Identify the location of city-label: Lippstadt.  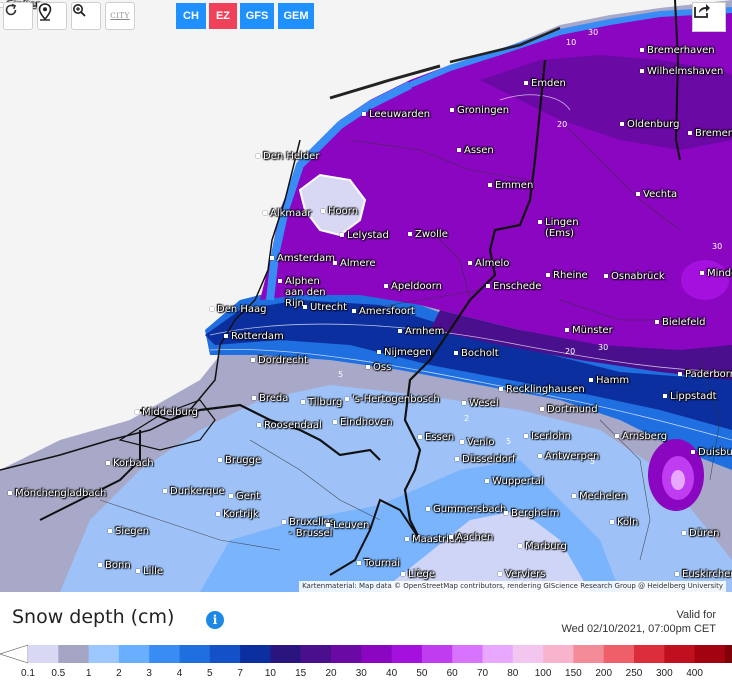
(690, 396).